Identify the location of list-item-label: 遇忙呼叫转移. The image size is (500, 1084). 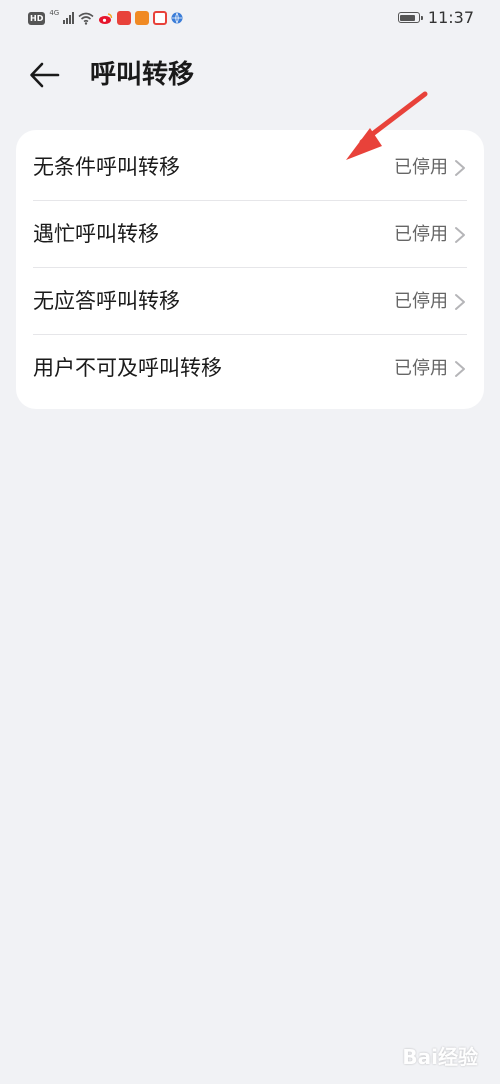
(96, 234).